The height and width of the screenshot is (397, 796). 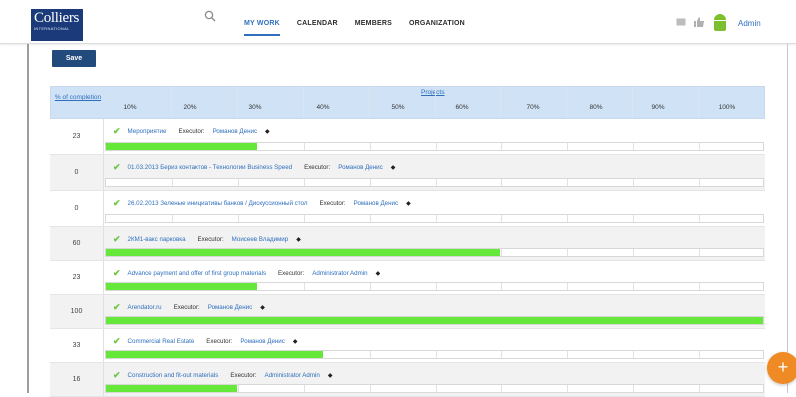 I want to click on column-header: 40%, so click(x=323, y=107).